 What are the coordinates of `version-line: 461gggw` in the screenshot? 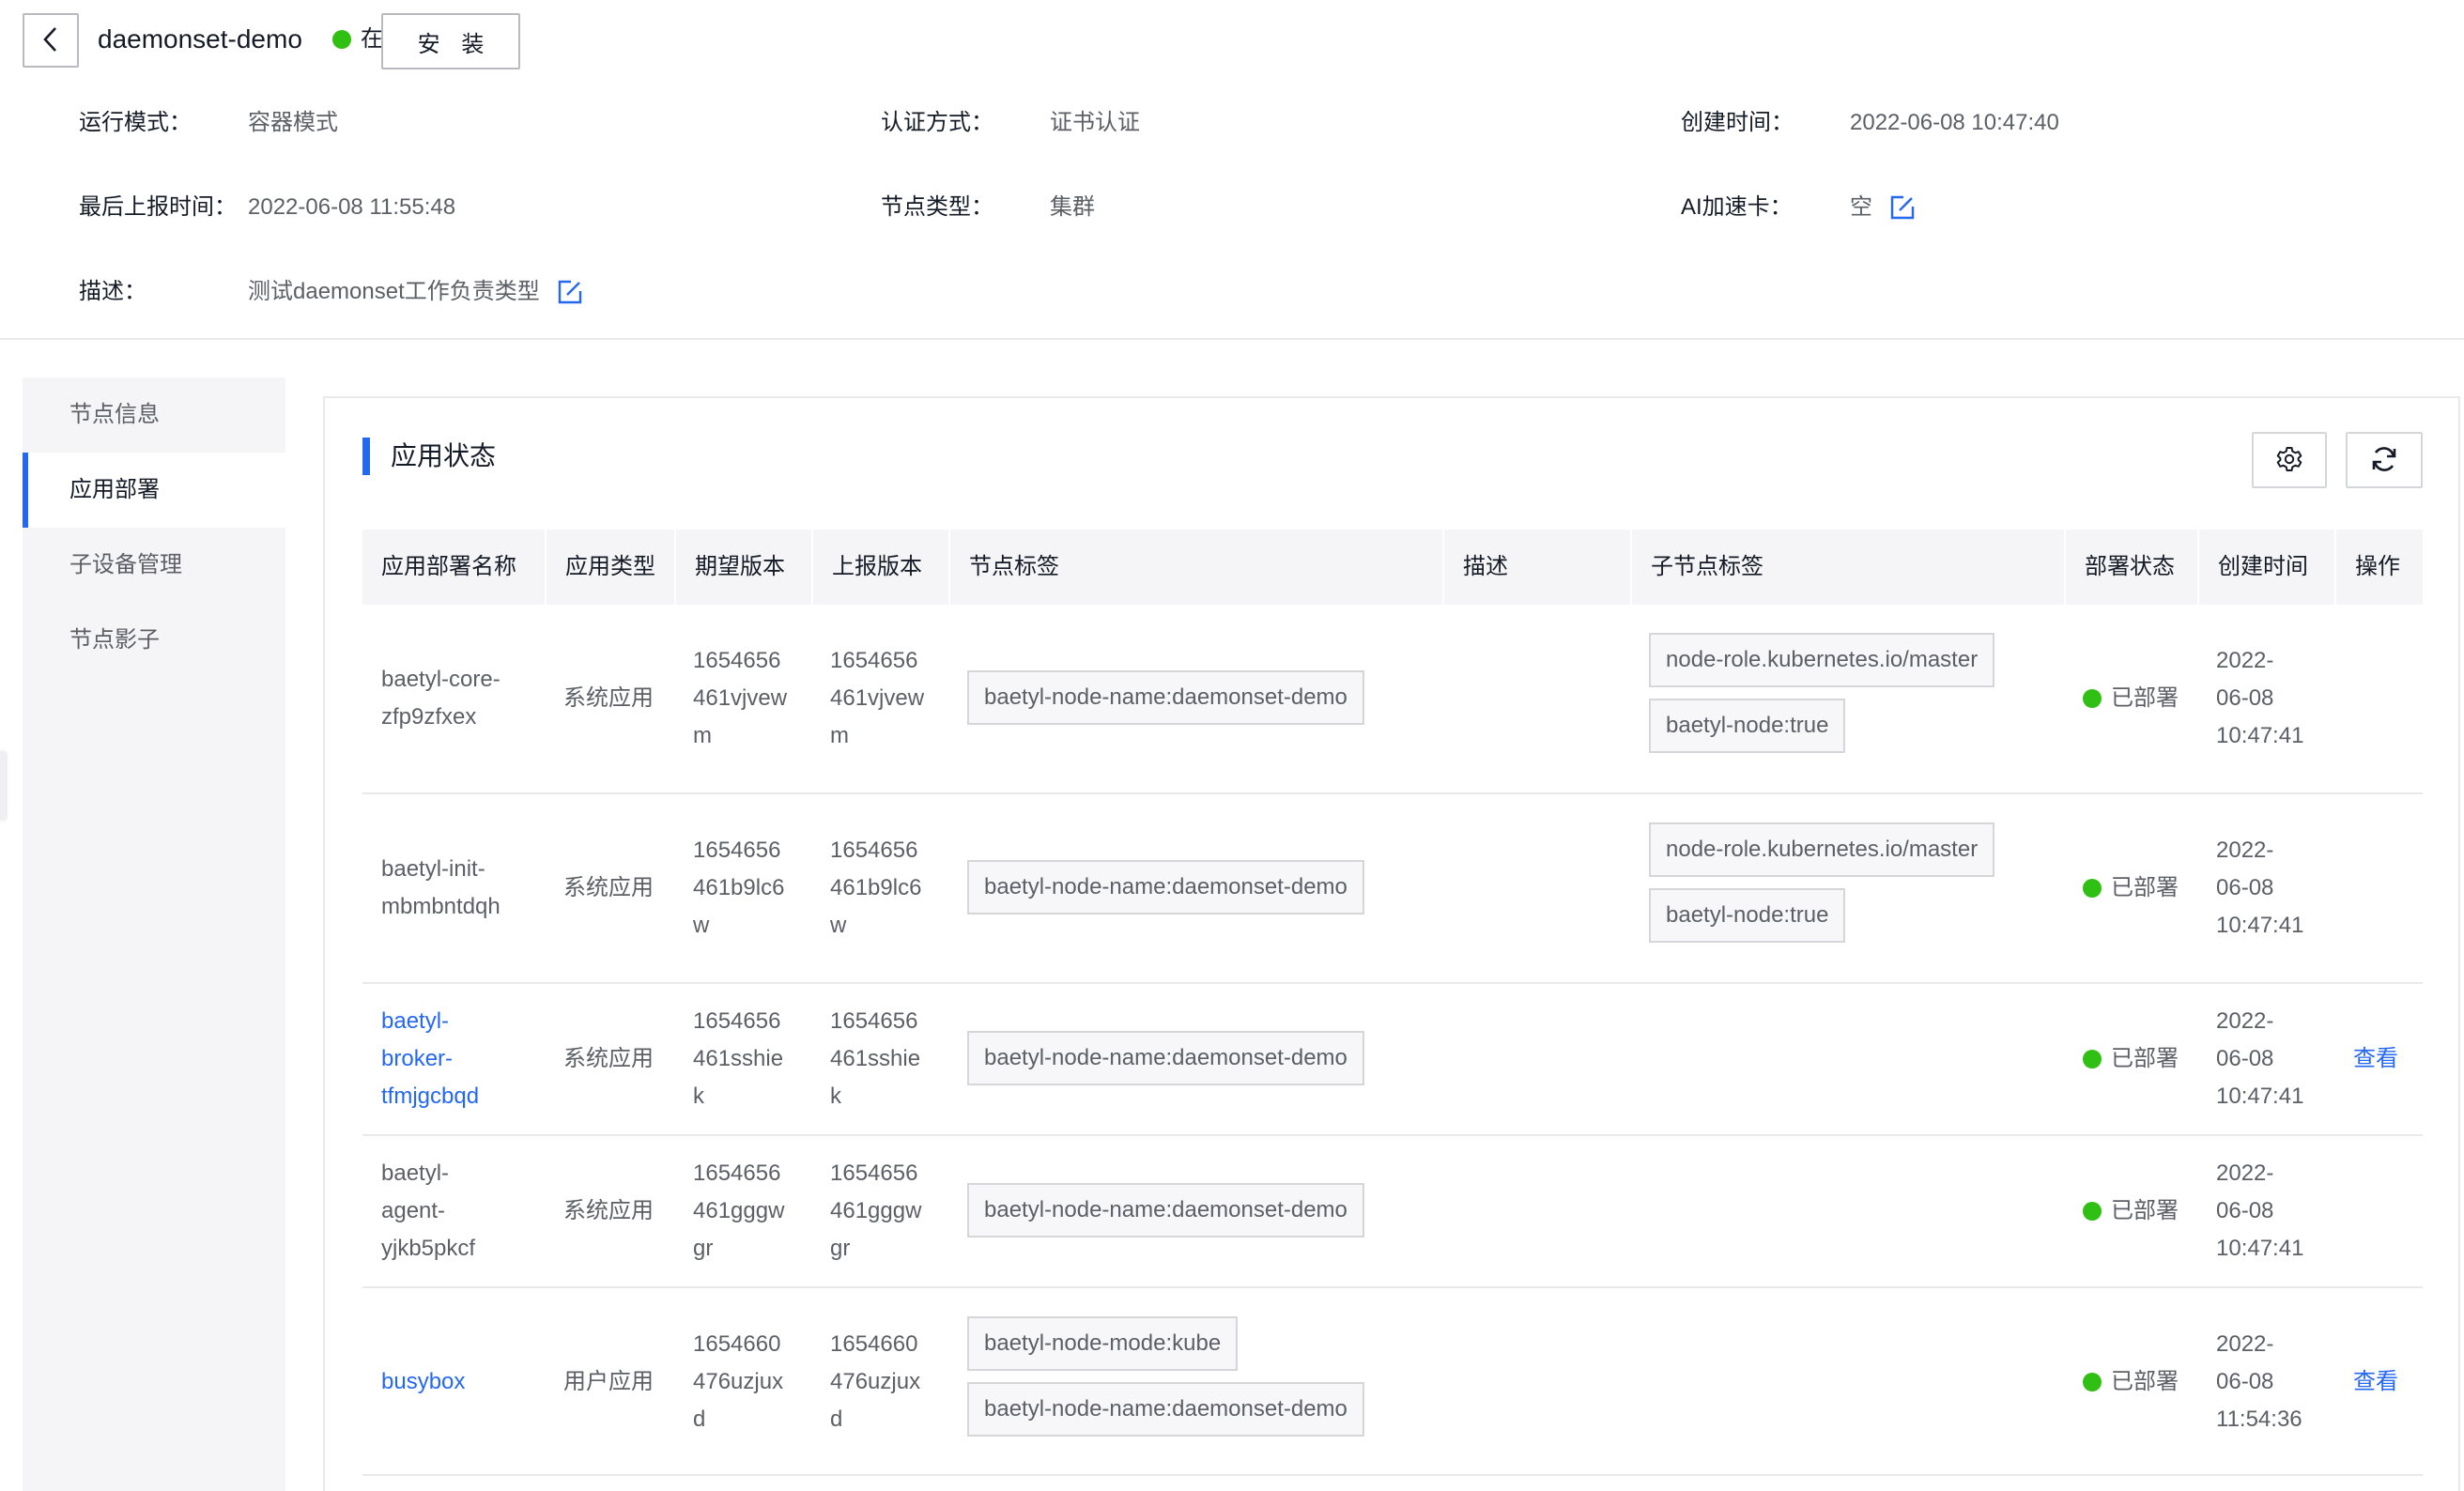 It's located at (876, 1210).